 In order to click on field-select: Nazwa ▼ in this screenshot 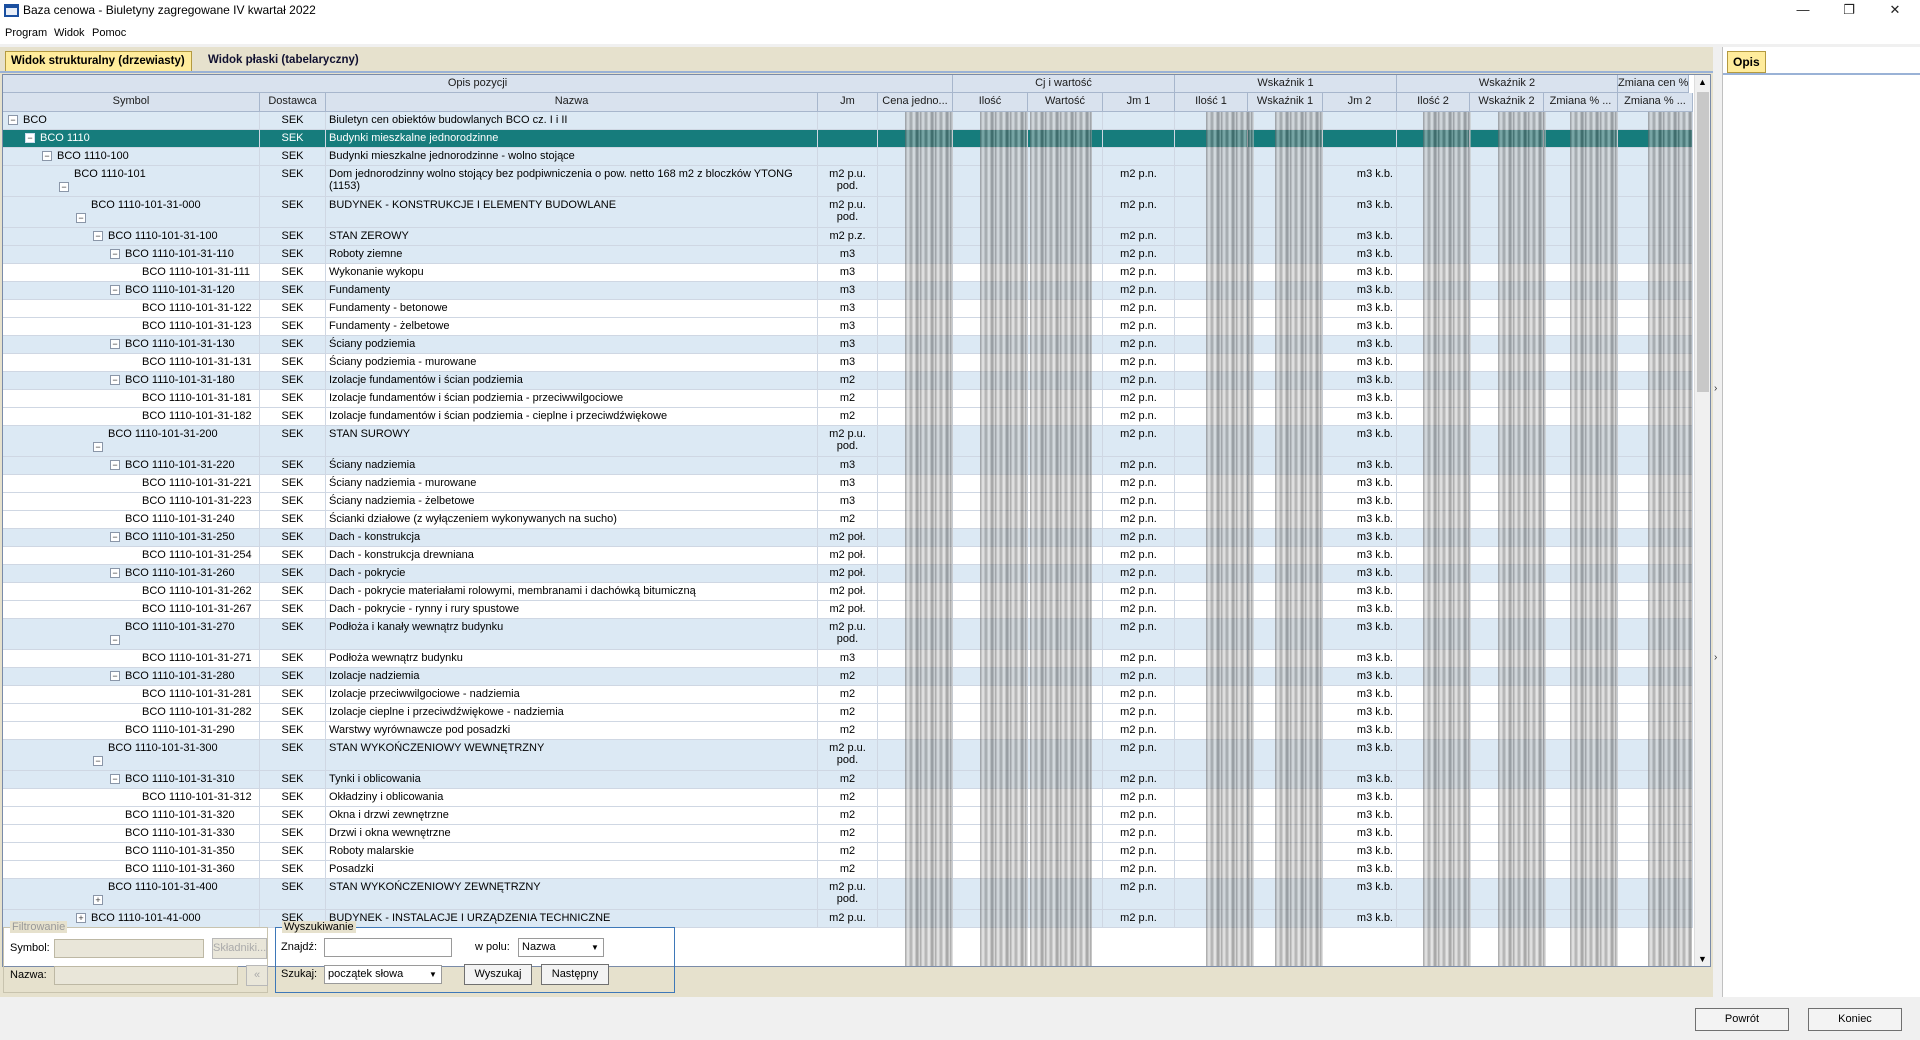, I will do `click(561, 947)`.